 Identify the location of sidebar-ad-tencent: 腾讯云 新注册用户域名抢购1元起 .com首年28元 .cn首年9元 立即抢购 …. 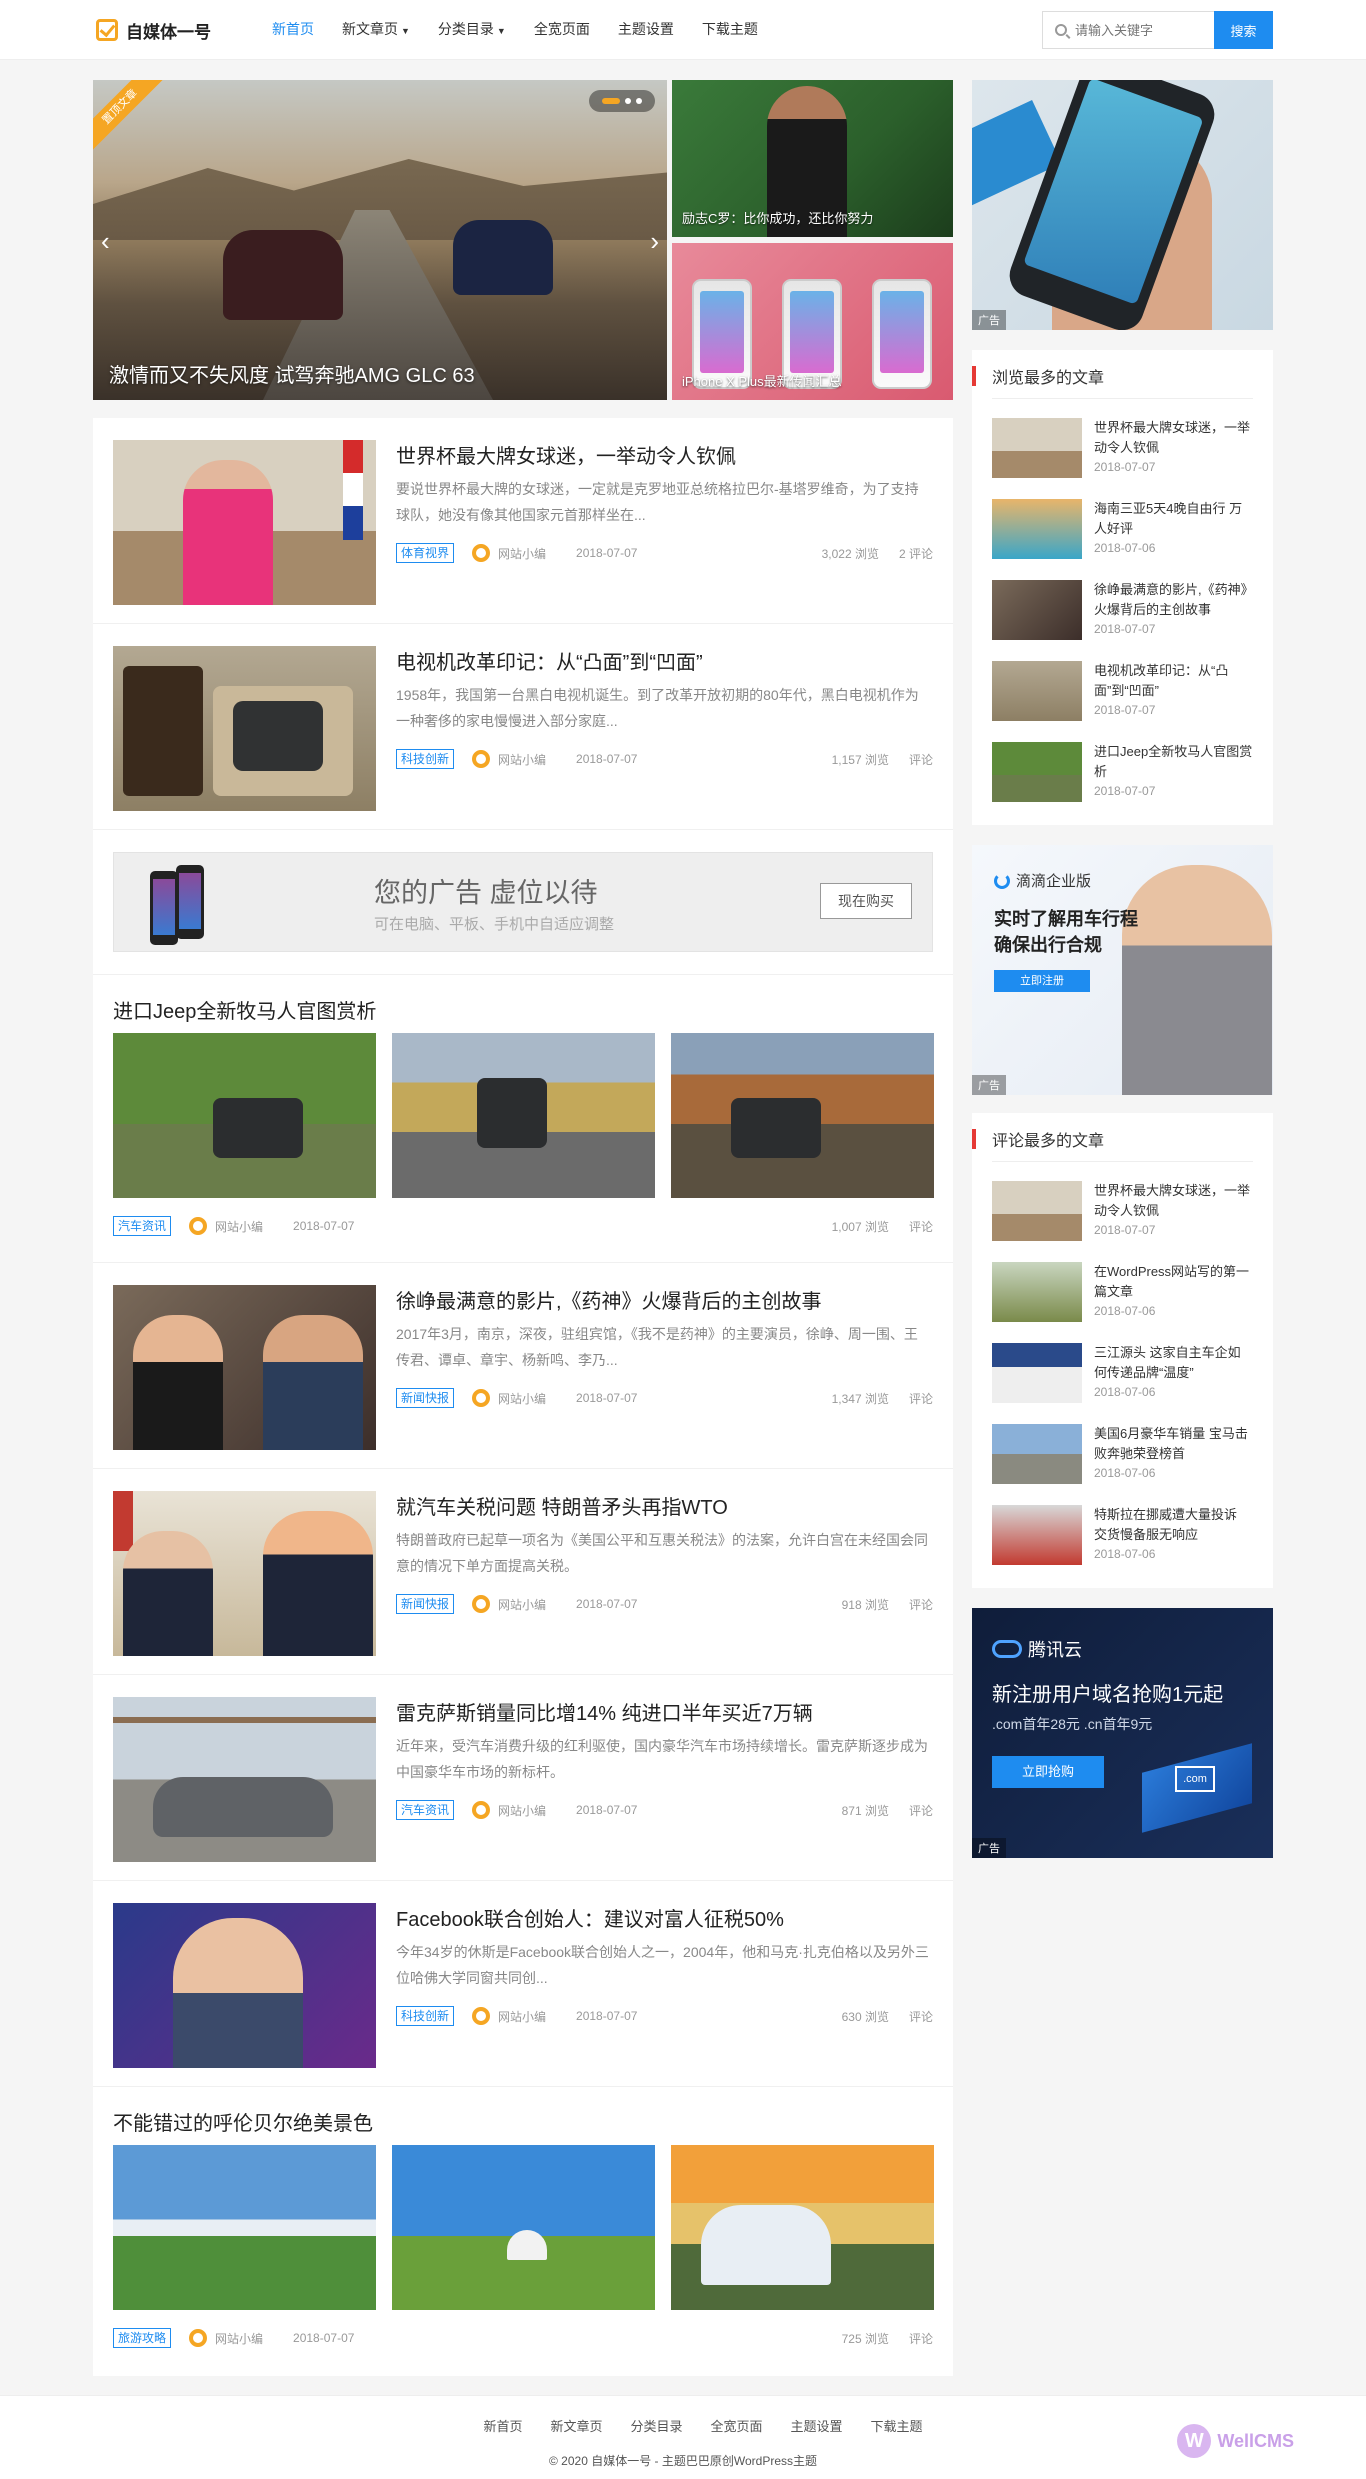
(1122, 1733).